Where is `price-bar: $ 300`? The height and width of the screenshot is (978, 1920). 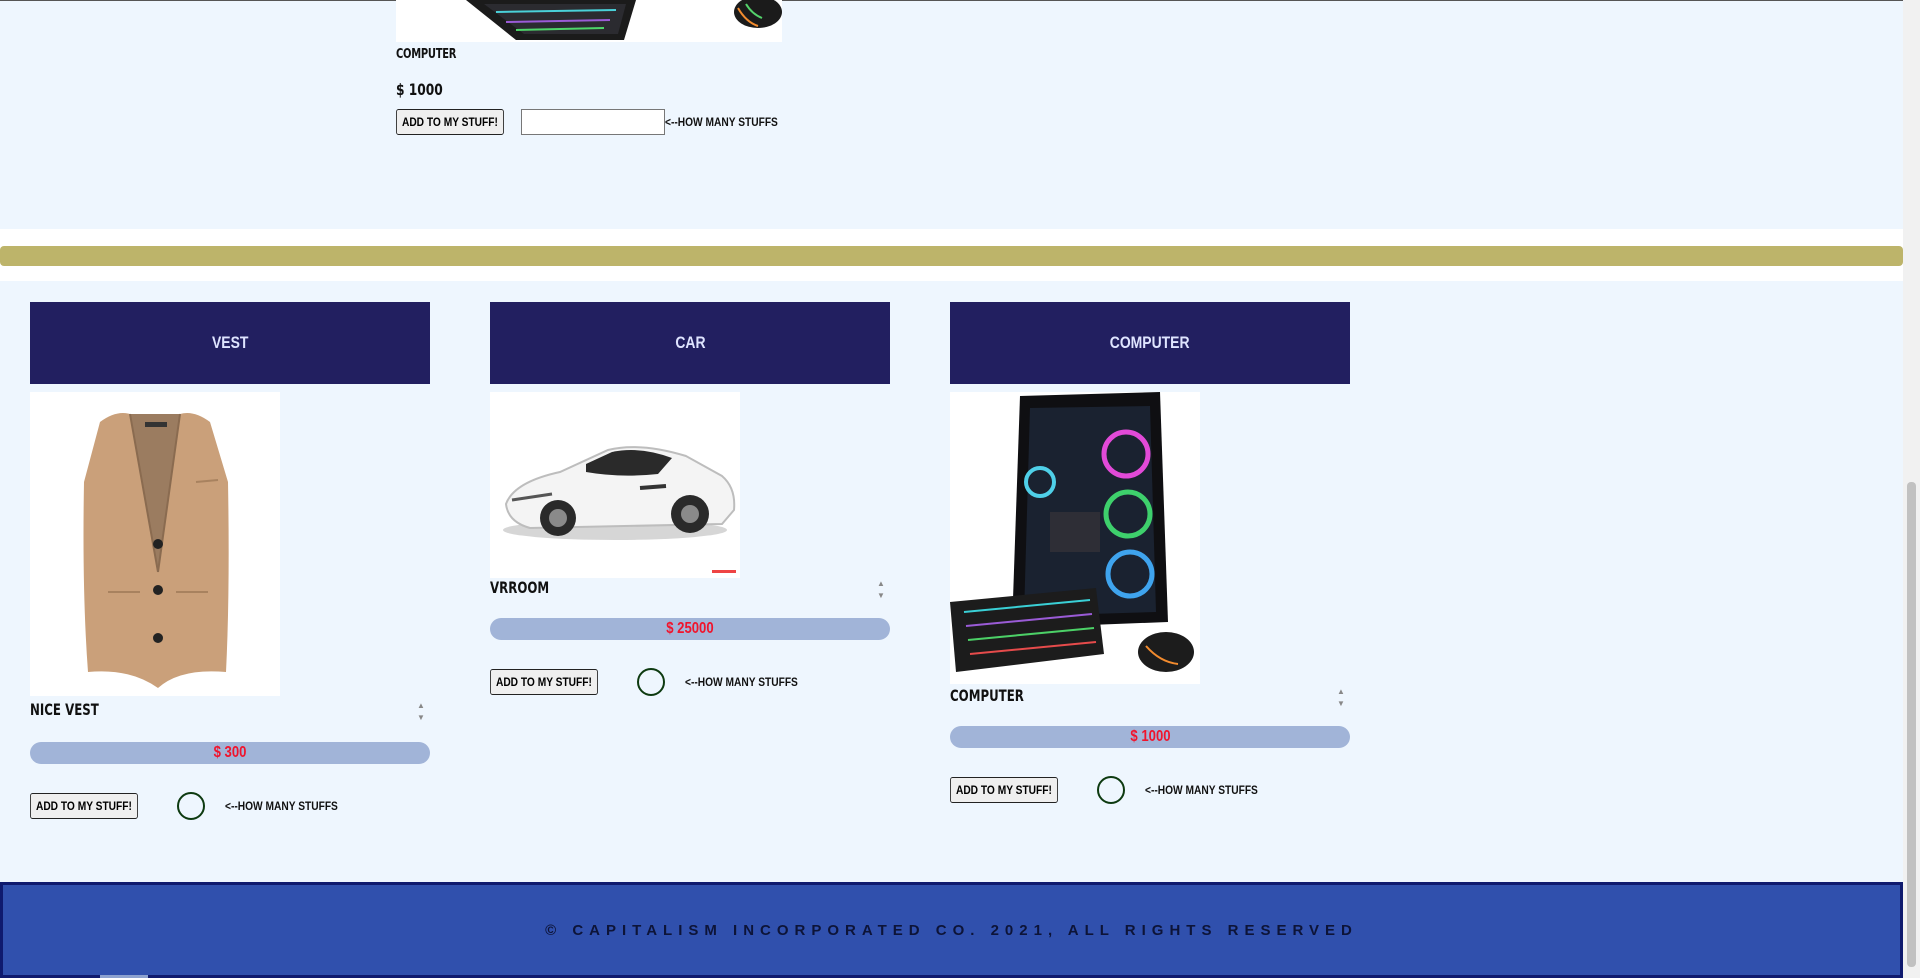 price-bar: $ 300 is located at coordinates (230, 753).